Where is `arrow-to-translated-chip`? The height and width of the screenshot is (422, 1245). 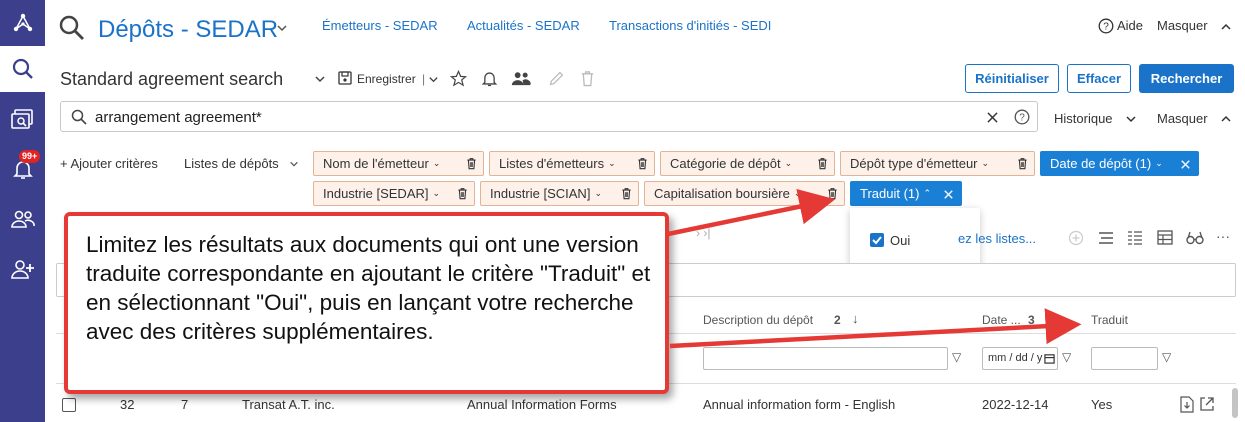
arrow-to-translated-chip is located at coordinates (751, 212).